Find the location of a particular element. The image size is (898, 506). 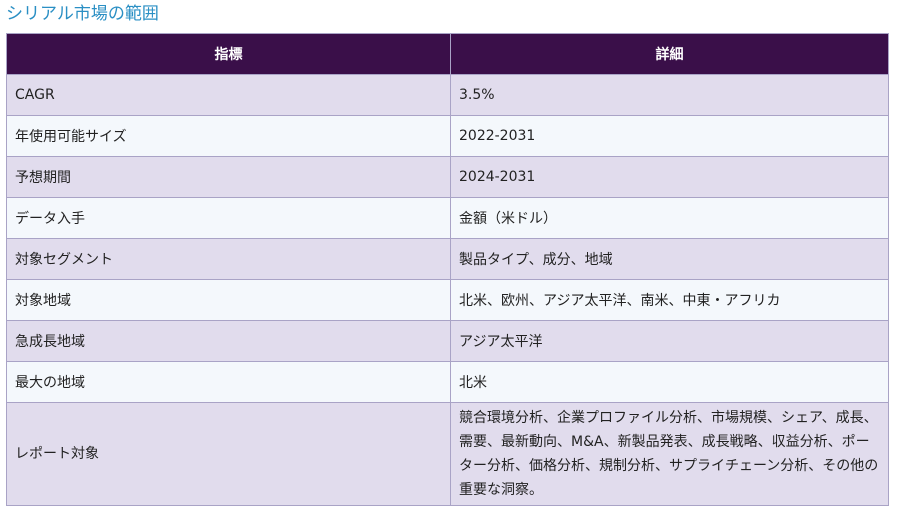

table-row: 対象セグメント 製品タイプ、成分、地域 is located at coordinates (447, 259).